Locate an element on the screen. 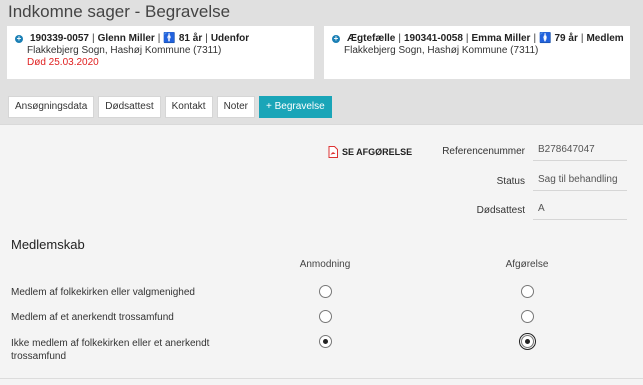 This screenshot has height=385, width=643. spouse-id: 190341-0058 is located at coordinates (433, 38).